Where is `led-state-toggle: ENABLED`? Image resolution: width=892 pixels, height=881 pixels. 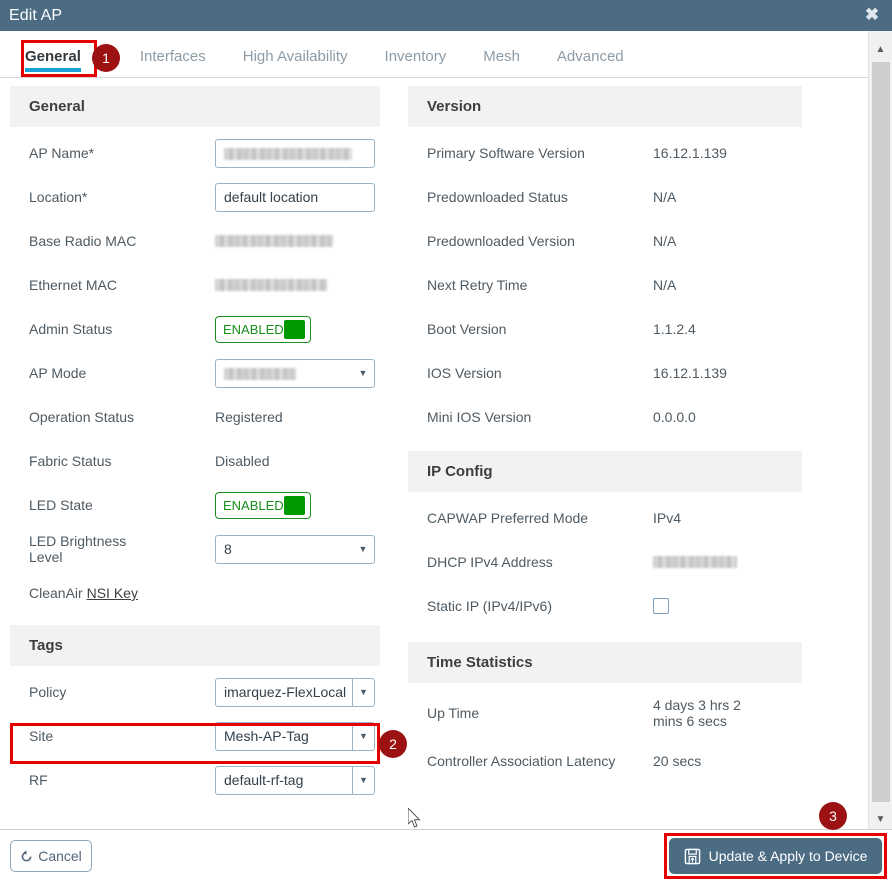 led-state-toggle: ENABLED is located at coordinates (263, 505).